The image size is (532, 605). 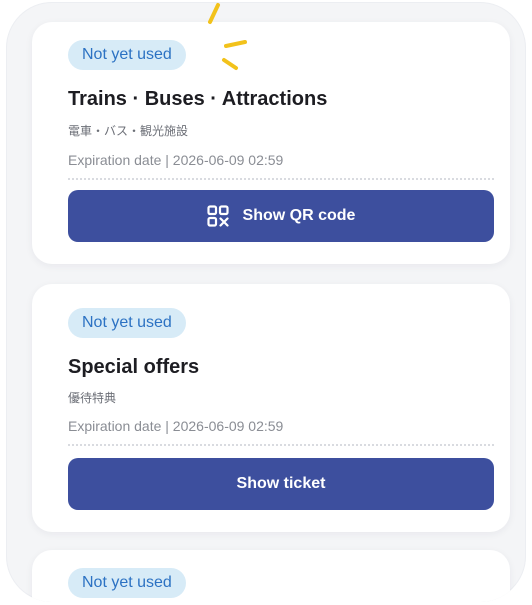 I want to click on ticket-subtitle: 電車・バス・観光施設, so click(x=128, y=131).